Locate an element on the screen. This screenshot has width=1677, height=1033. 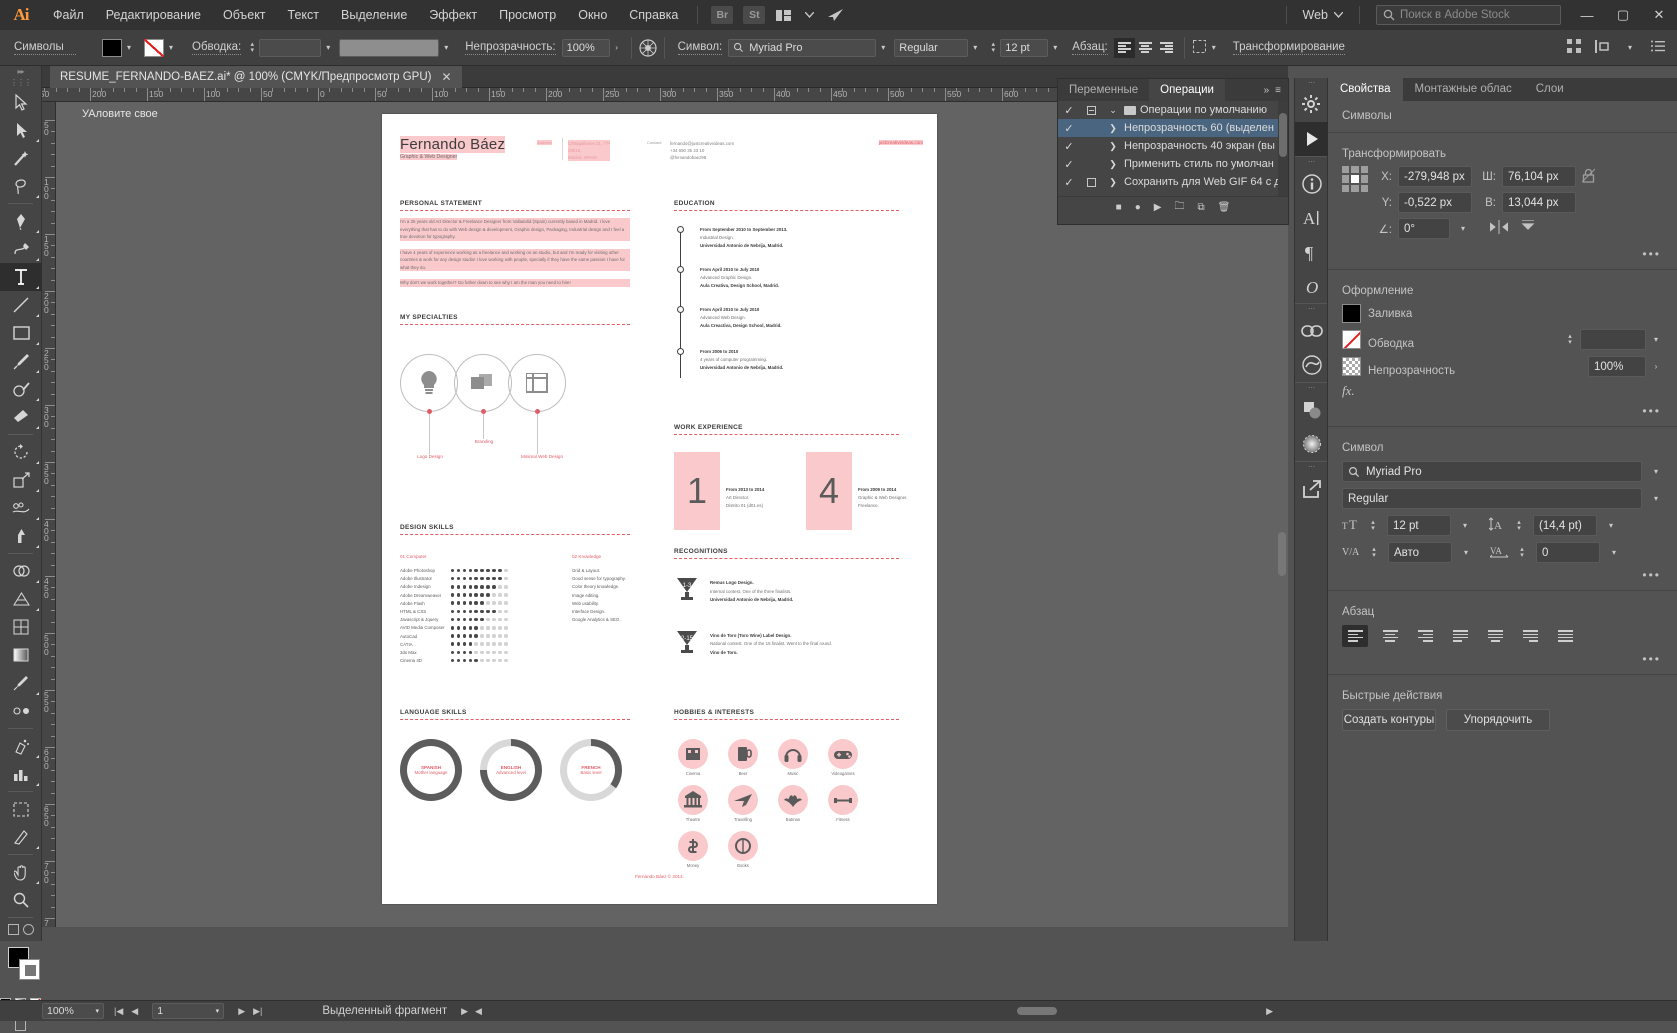
stroke-weight-field is located at coordinates (290, 47).